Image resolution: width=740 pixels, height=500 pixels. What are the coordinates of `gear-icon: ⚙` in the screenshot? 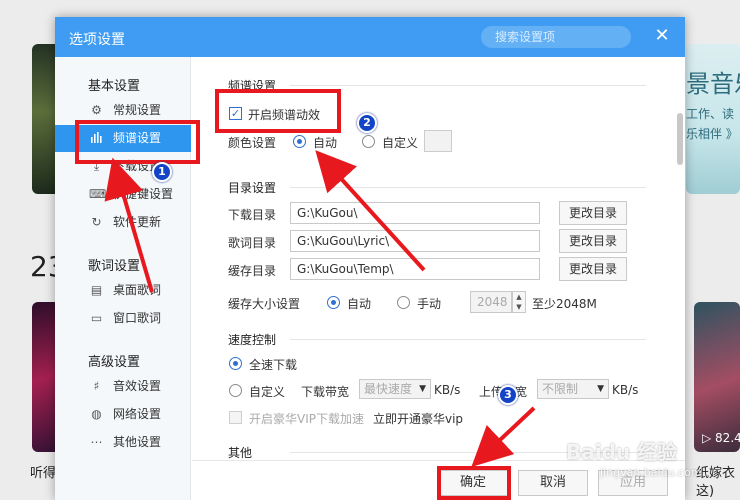 It's located at (96, 110).